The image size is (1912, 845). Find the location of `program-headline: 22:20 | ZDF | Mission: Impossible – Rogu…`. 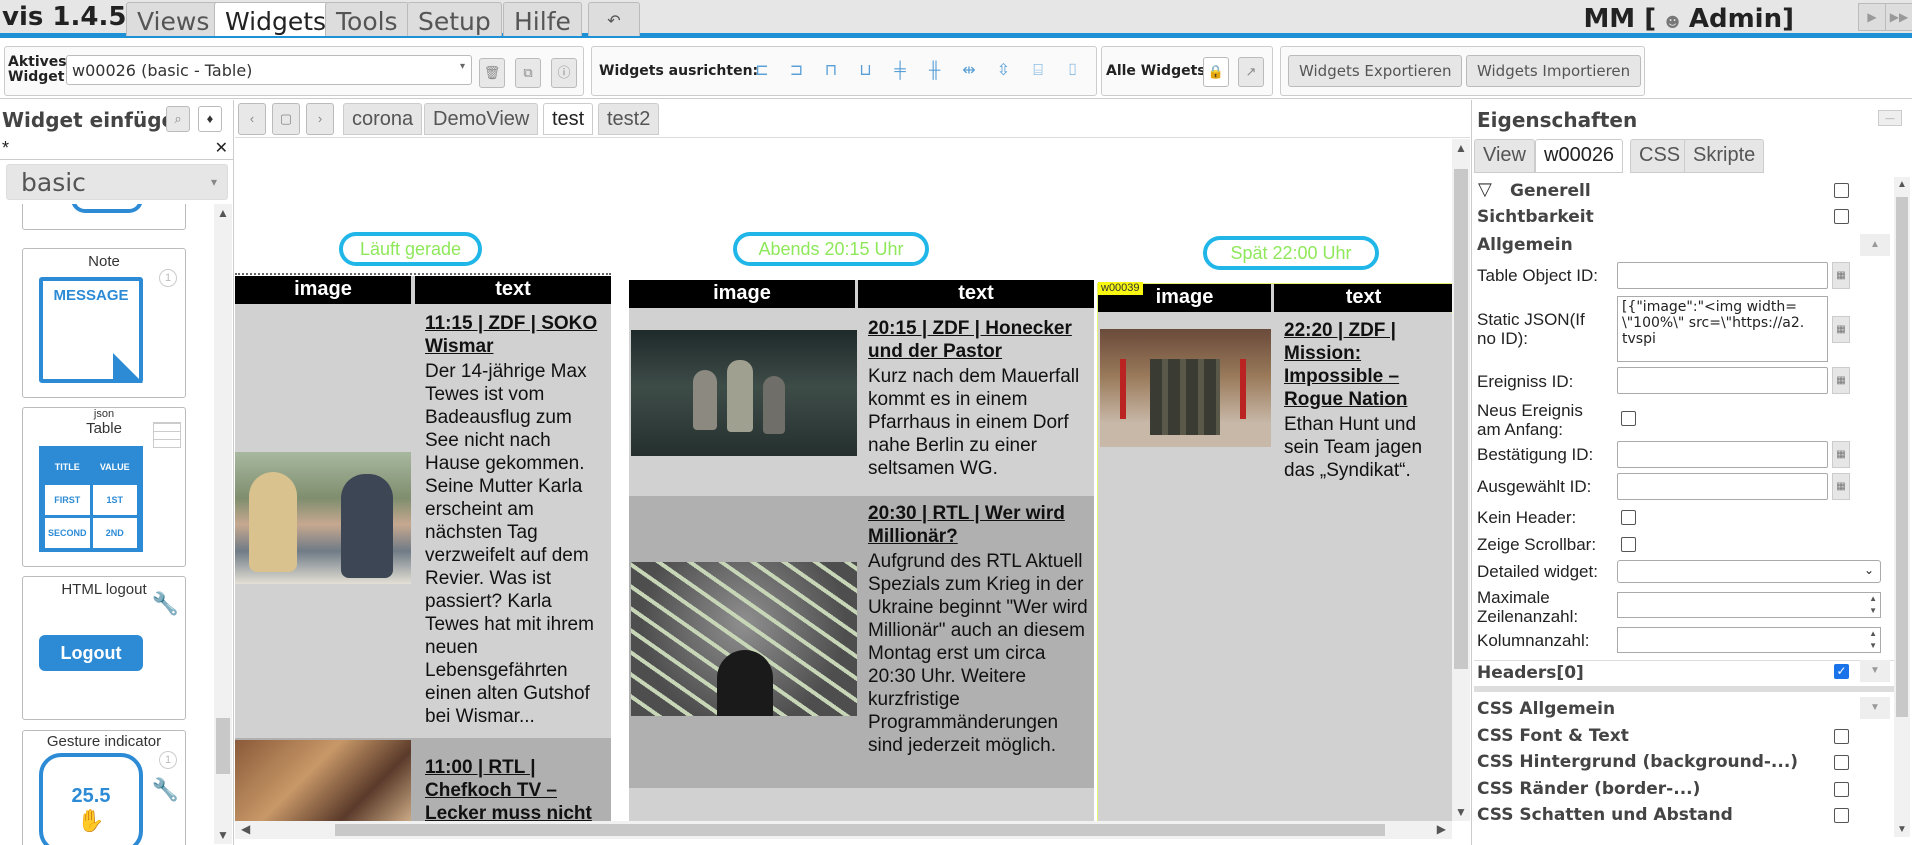

program-headline: 22:20 | ZDF | Mission: Impossible – Rogu… is located at coordinates (1367, 365).